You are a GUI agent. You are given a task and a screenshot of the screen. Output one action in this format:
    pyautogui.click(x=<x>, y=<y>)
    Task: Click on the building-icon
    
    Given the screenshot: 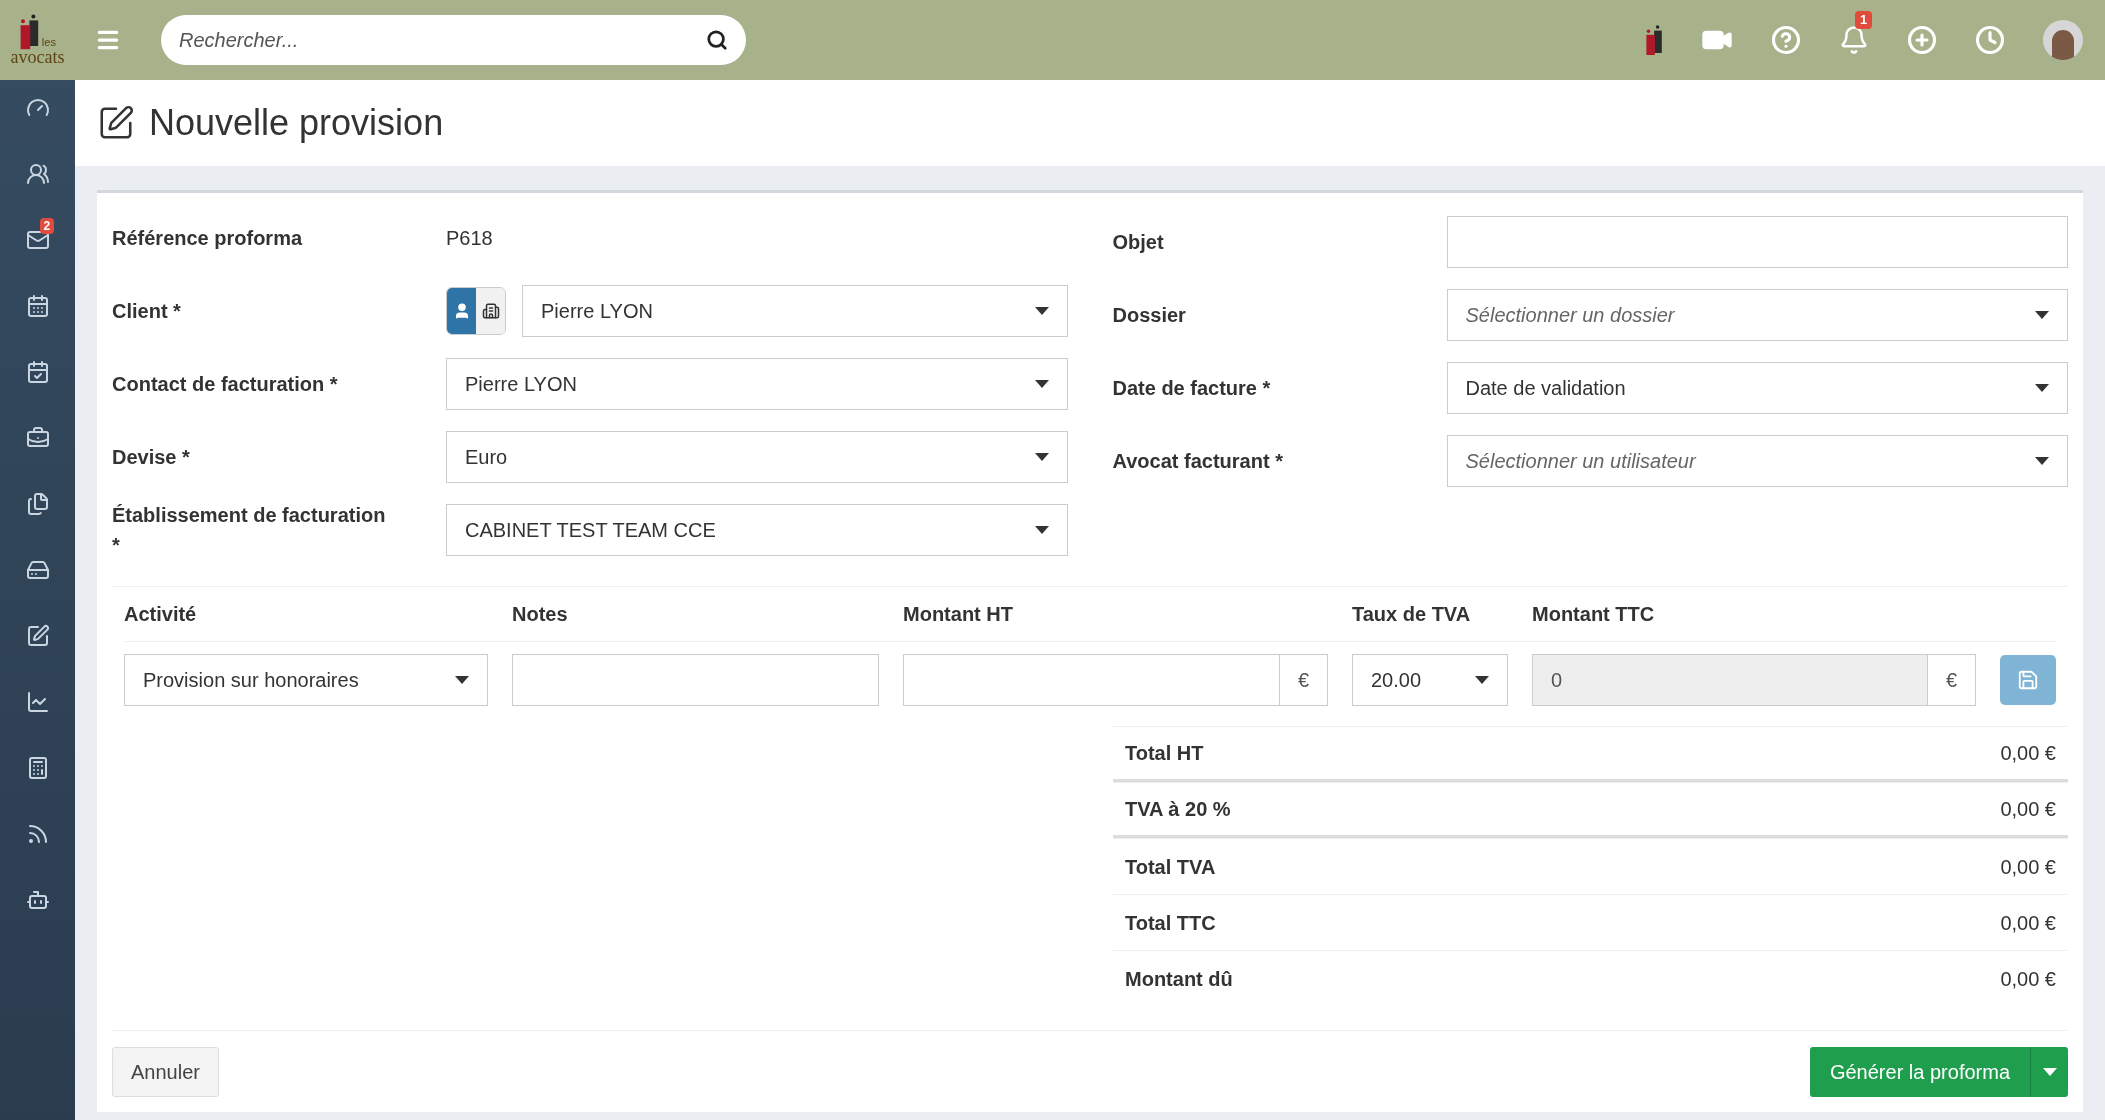 What is the action you would take?
    pyautogui.click(x=490, y=310)
    